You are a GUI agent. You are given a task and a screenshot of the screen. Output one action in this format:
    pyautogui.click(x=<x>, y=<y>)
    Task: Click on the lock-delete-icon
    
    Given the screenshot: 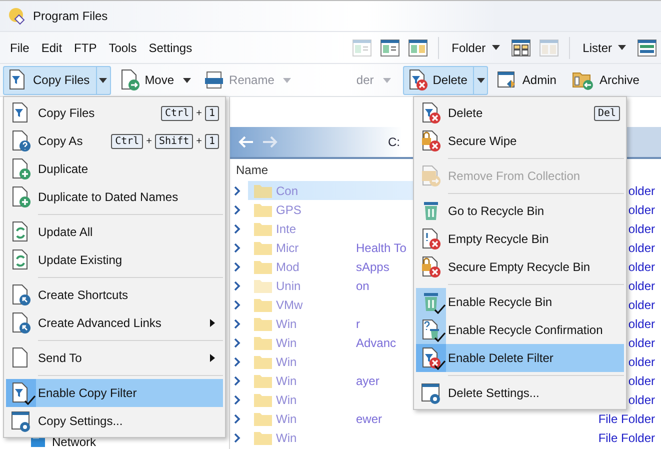 What is the action you would take?
    pyautogui.click(x=431, y=267)
    